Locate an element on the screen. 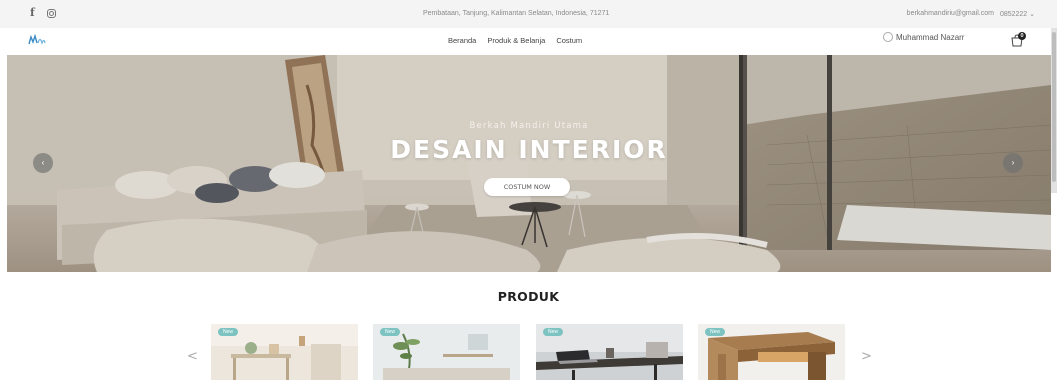 This screenshot has width=1057, height=380. slider-next-button: › is located at coordinates (1013, 163).